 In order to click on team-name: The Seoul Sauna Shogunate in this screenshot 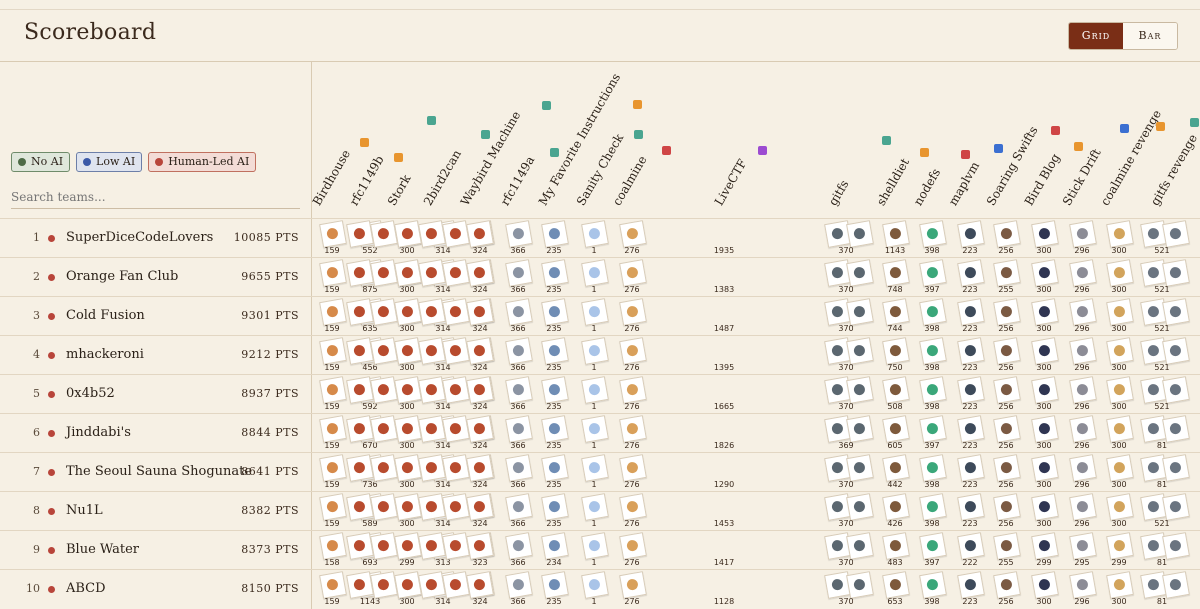, I will do `click(159, 471)`.